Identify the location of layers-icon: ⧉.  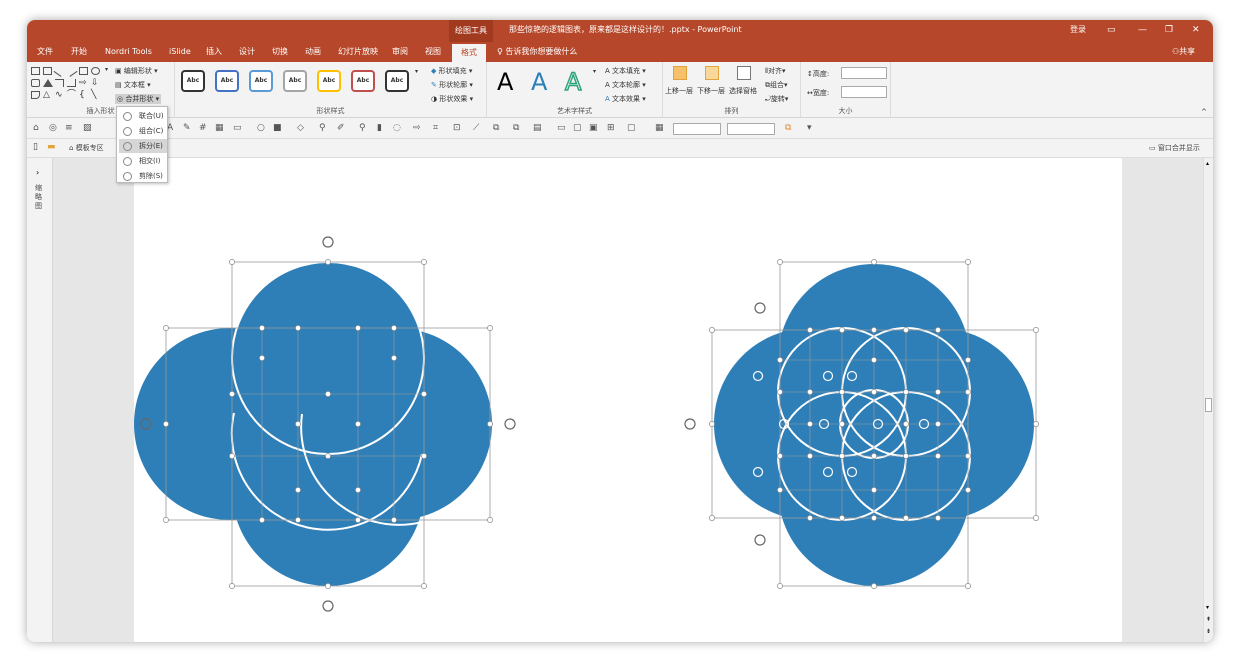
(496, 128).